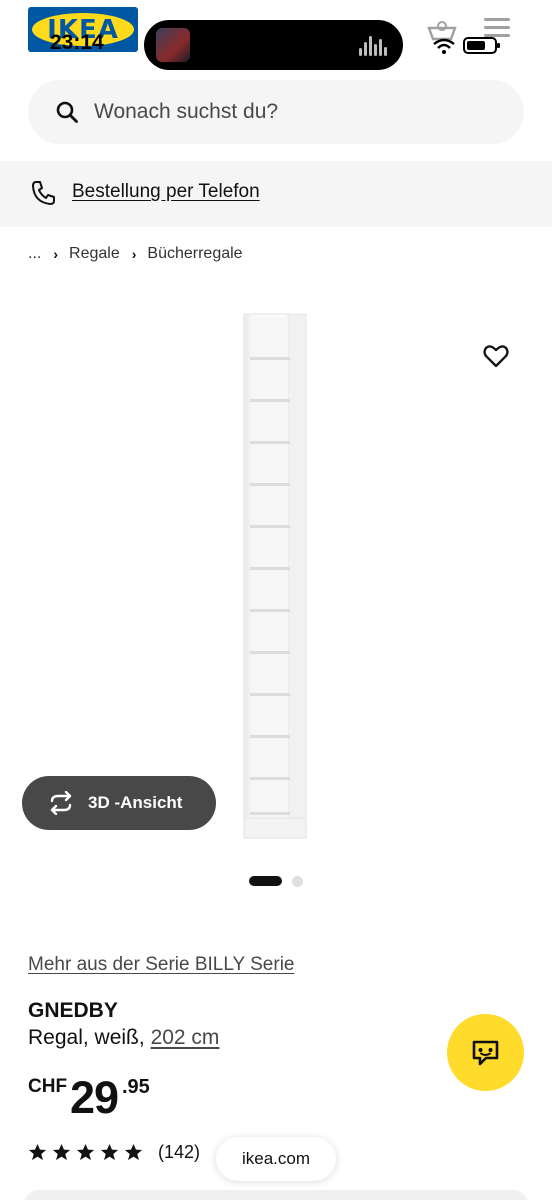 This screenshot has width=552, height=1200. Describe the element at coordinates (481, 45) in the screenshot. I see `battery-icon` at that location.